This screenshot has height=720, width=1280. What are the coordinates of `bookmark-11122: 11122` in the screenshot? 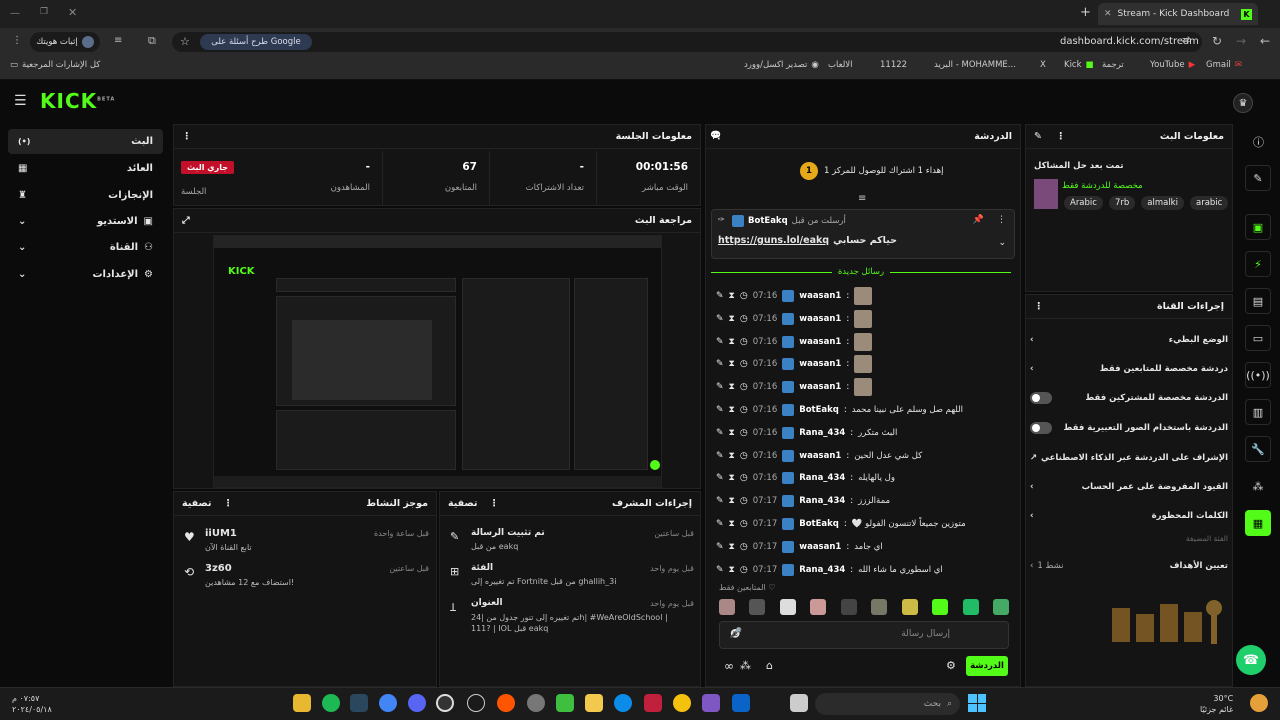 It's located at (893, 65).